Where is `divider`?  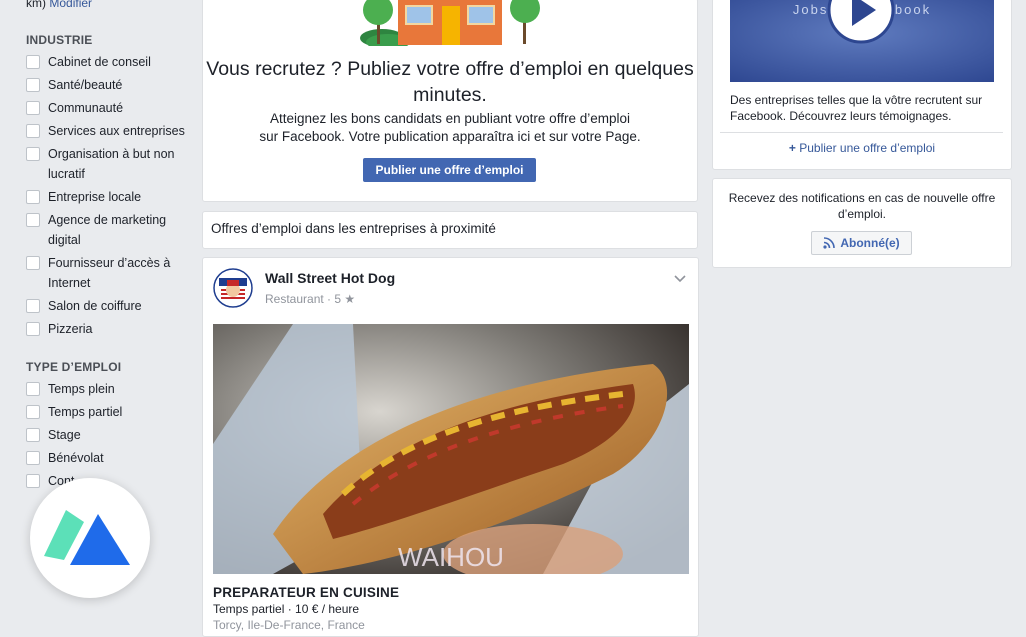
divider is located at coordinates (861, 132).